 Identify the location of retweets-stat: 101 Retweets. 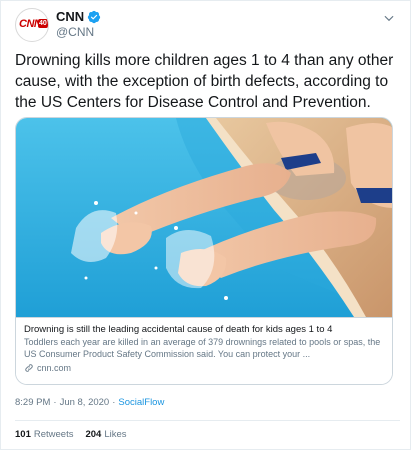
(44, 434).